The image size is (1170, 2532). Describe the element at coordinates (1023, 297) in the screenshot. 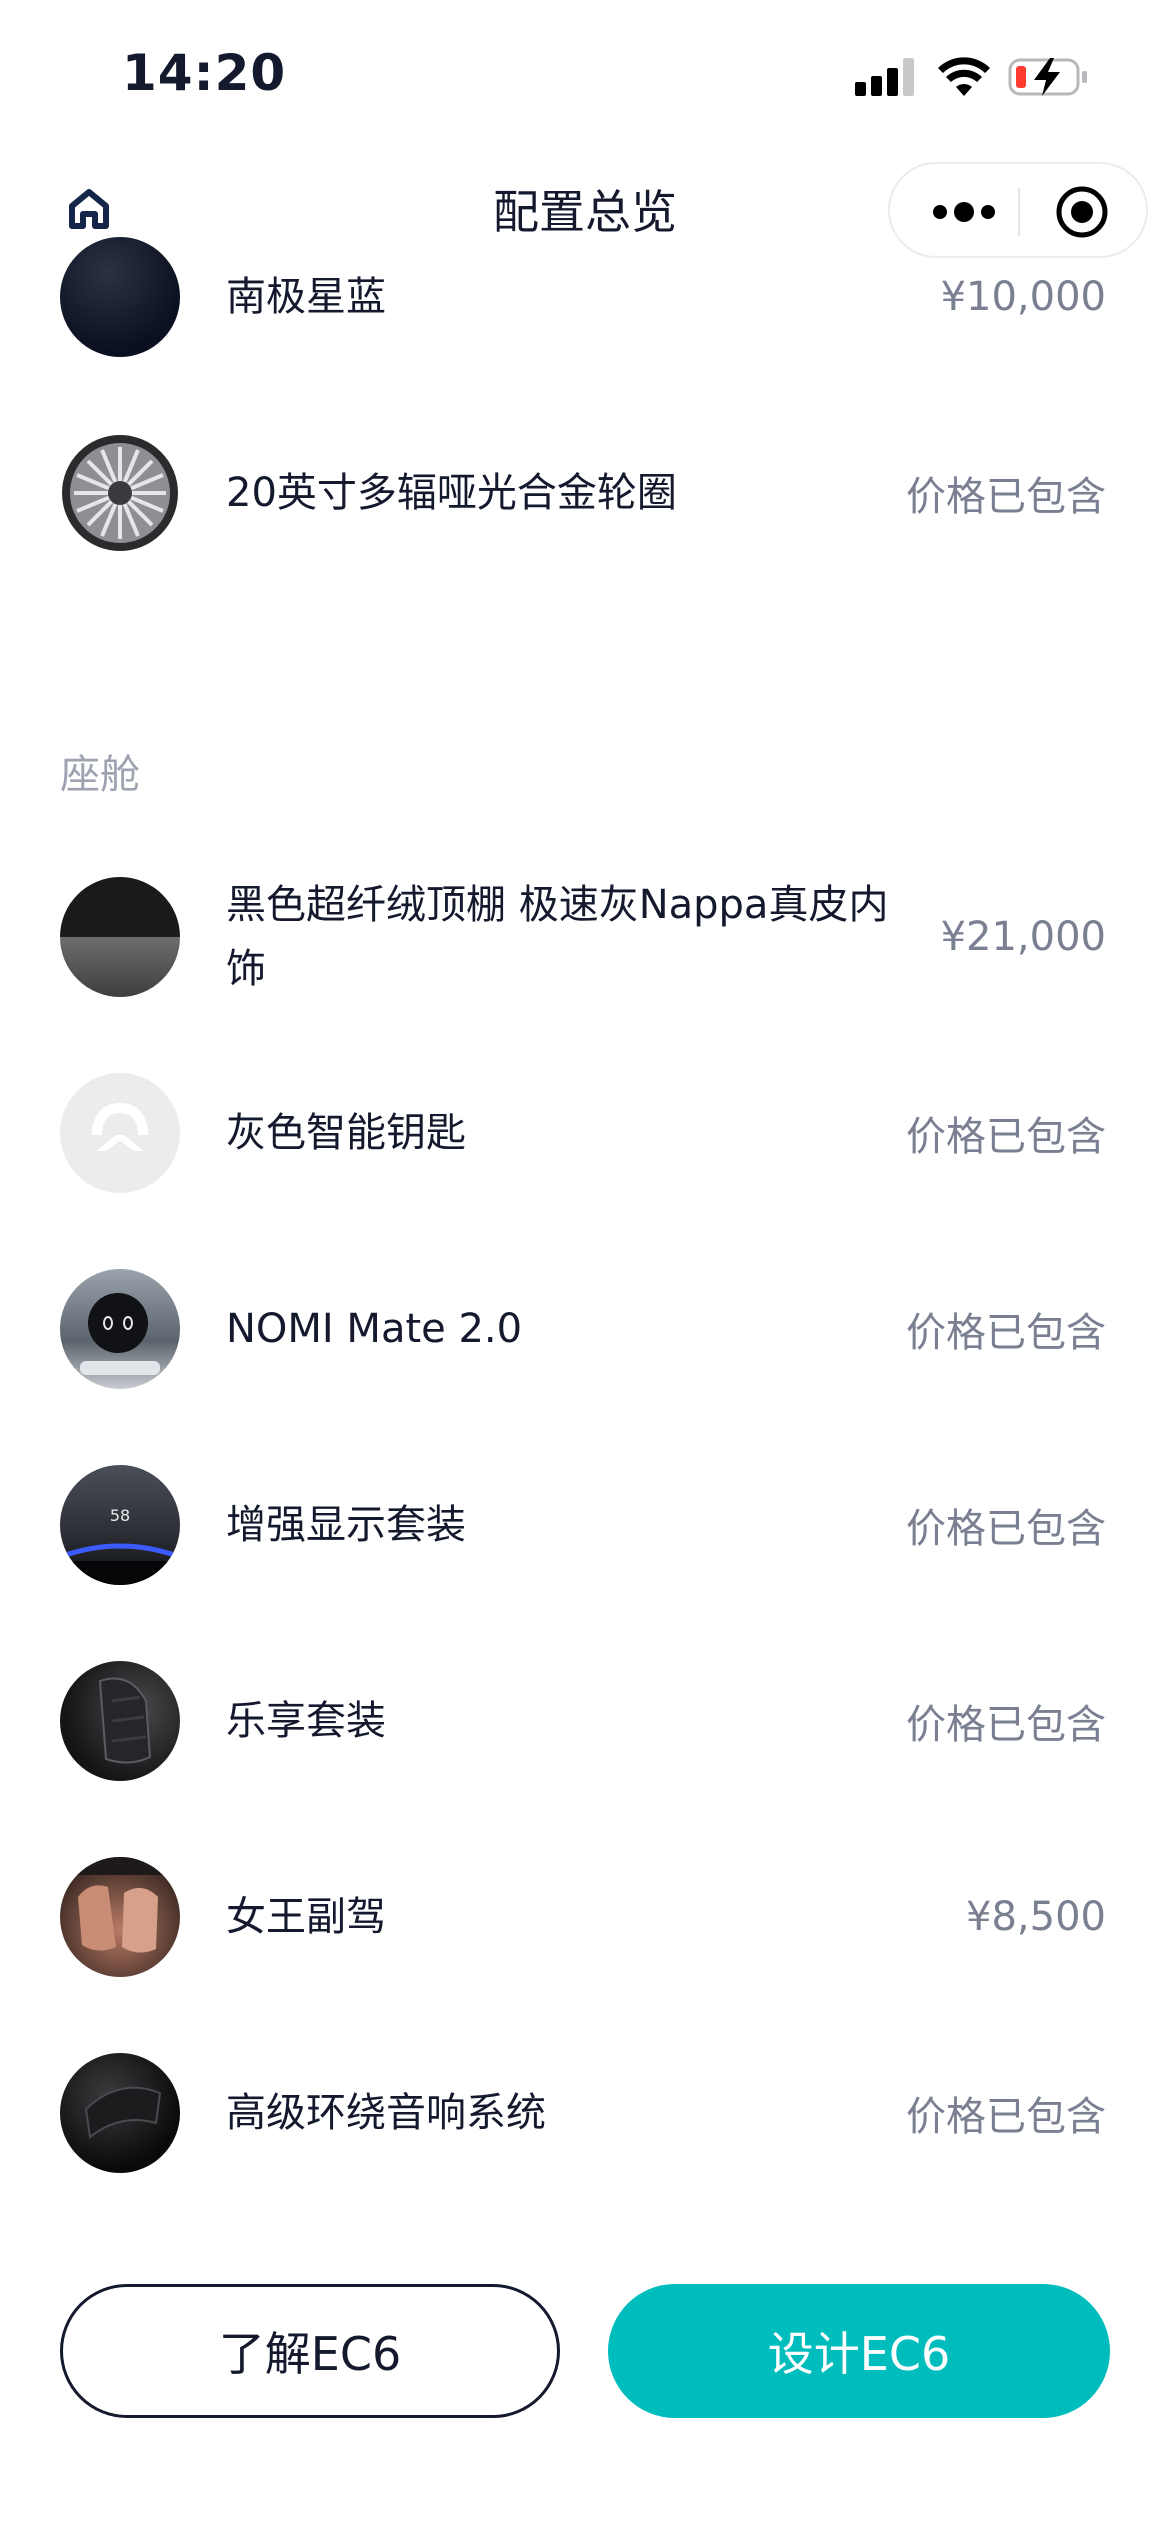

I see `item-price: ¥10,000` at that location.